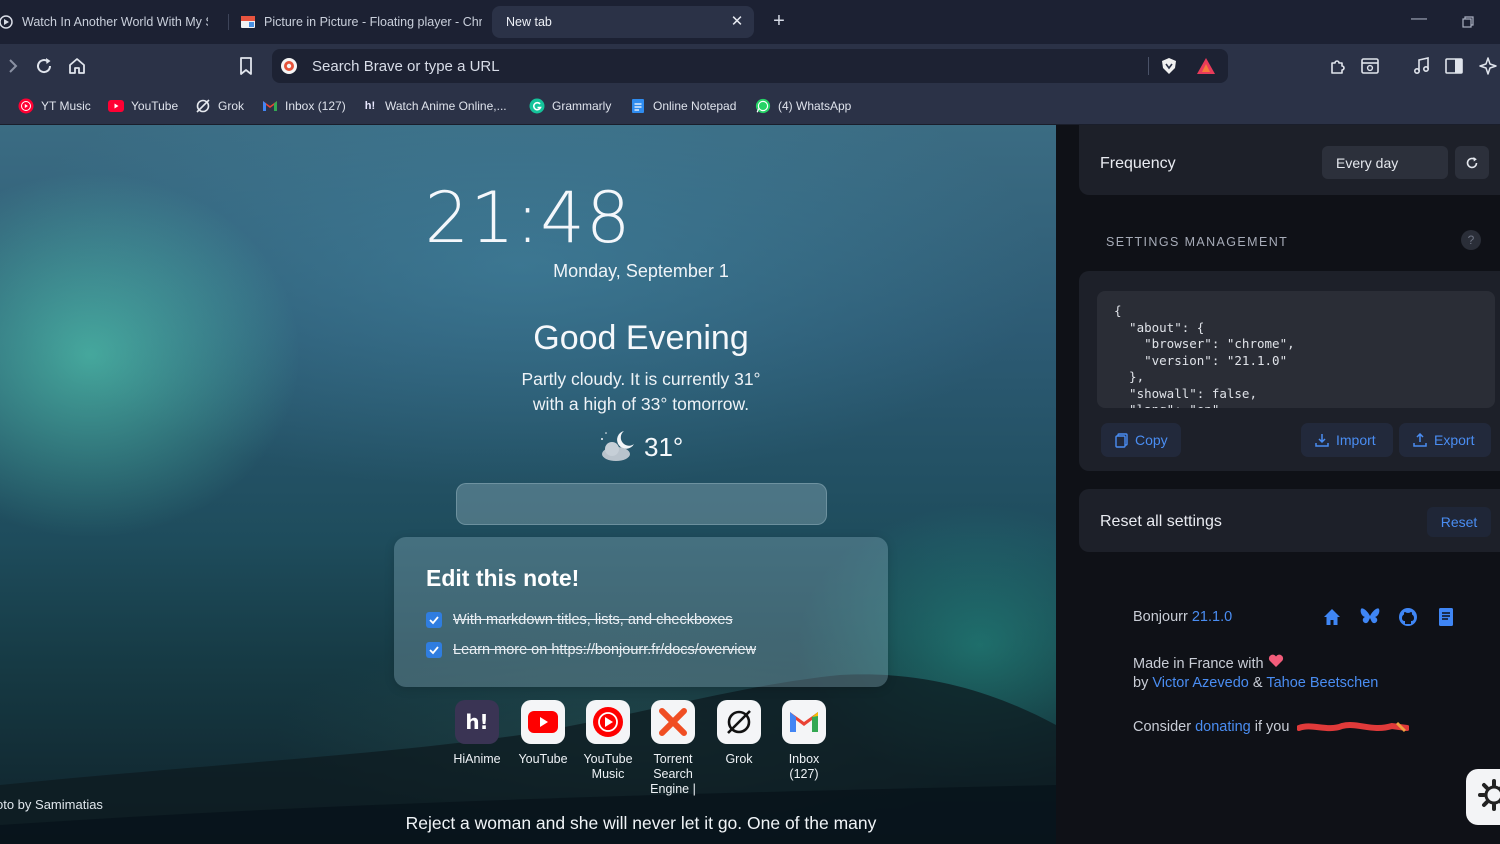 Image resolution: width=1500 pixels, height=844 pixels. What do you see at coordinates (1212, 617) in the screenshot?
I see `app-version-link: 21.1.0` at bounding box center [1212, 617].